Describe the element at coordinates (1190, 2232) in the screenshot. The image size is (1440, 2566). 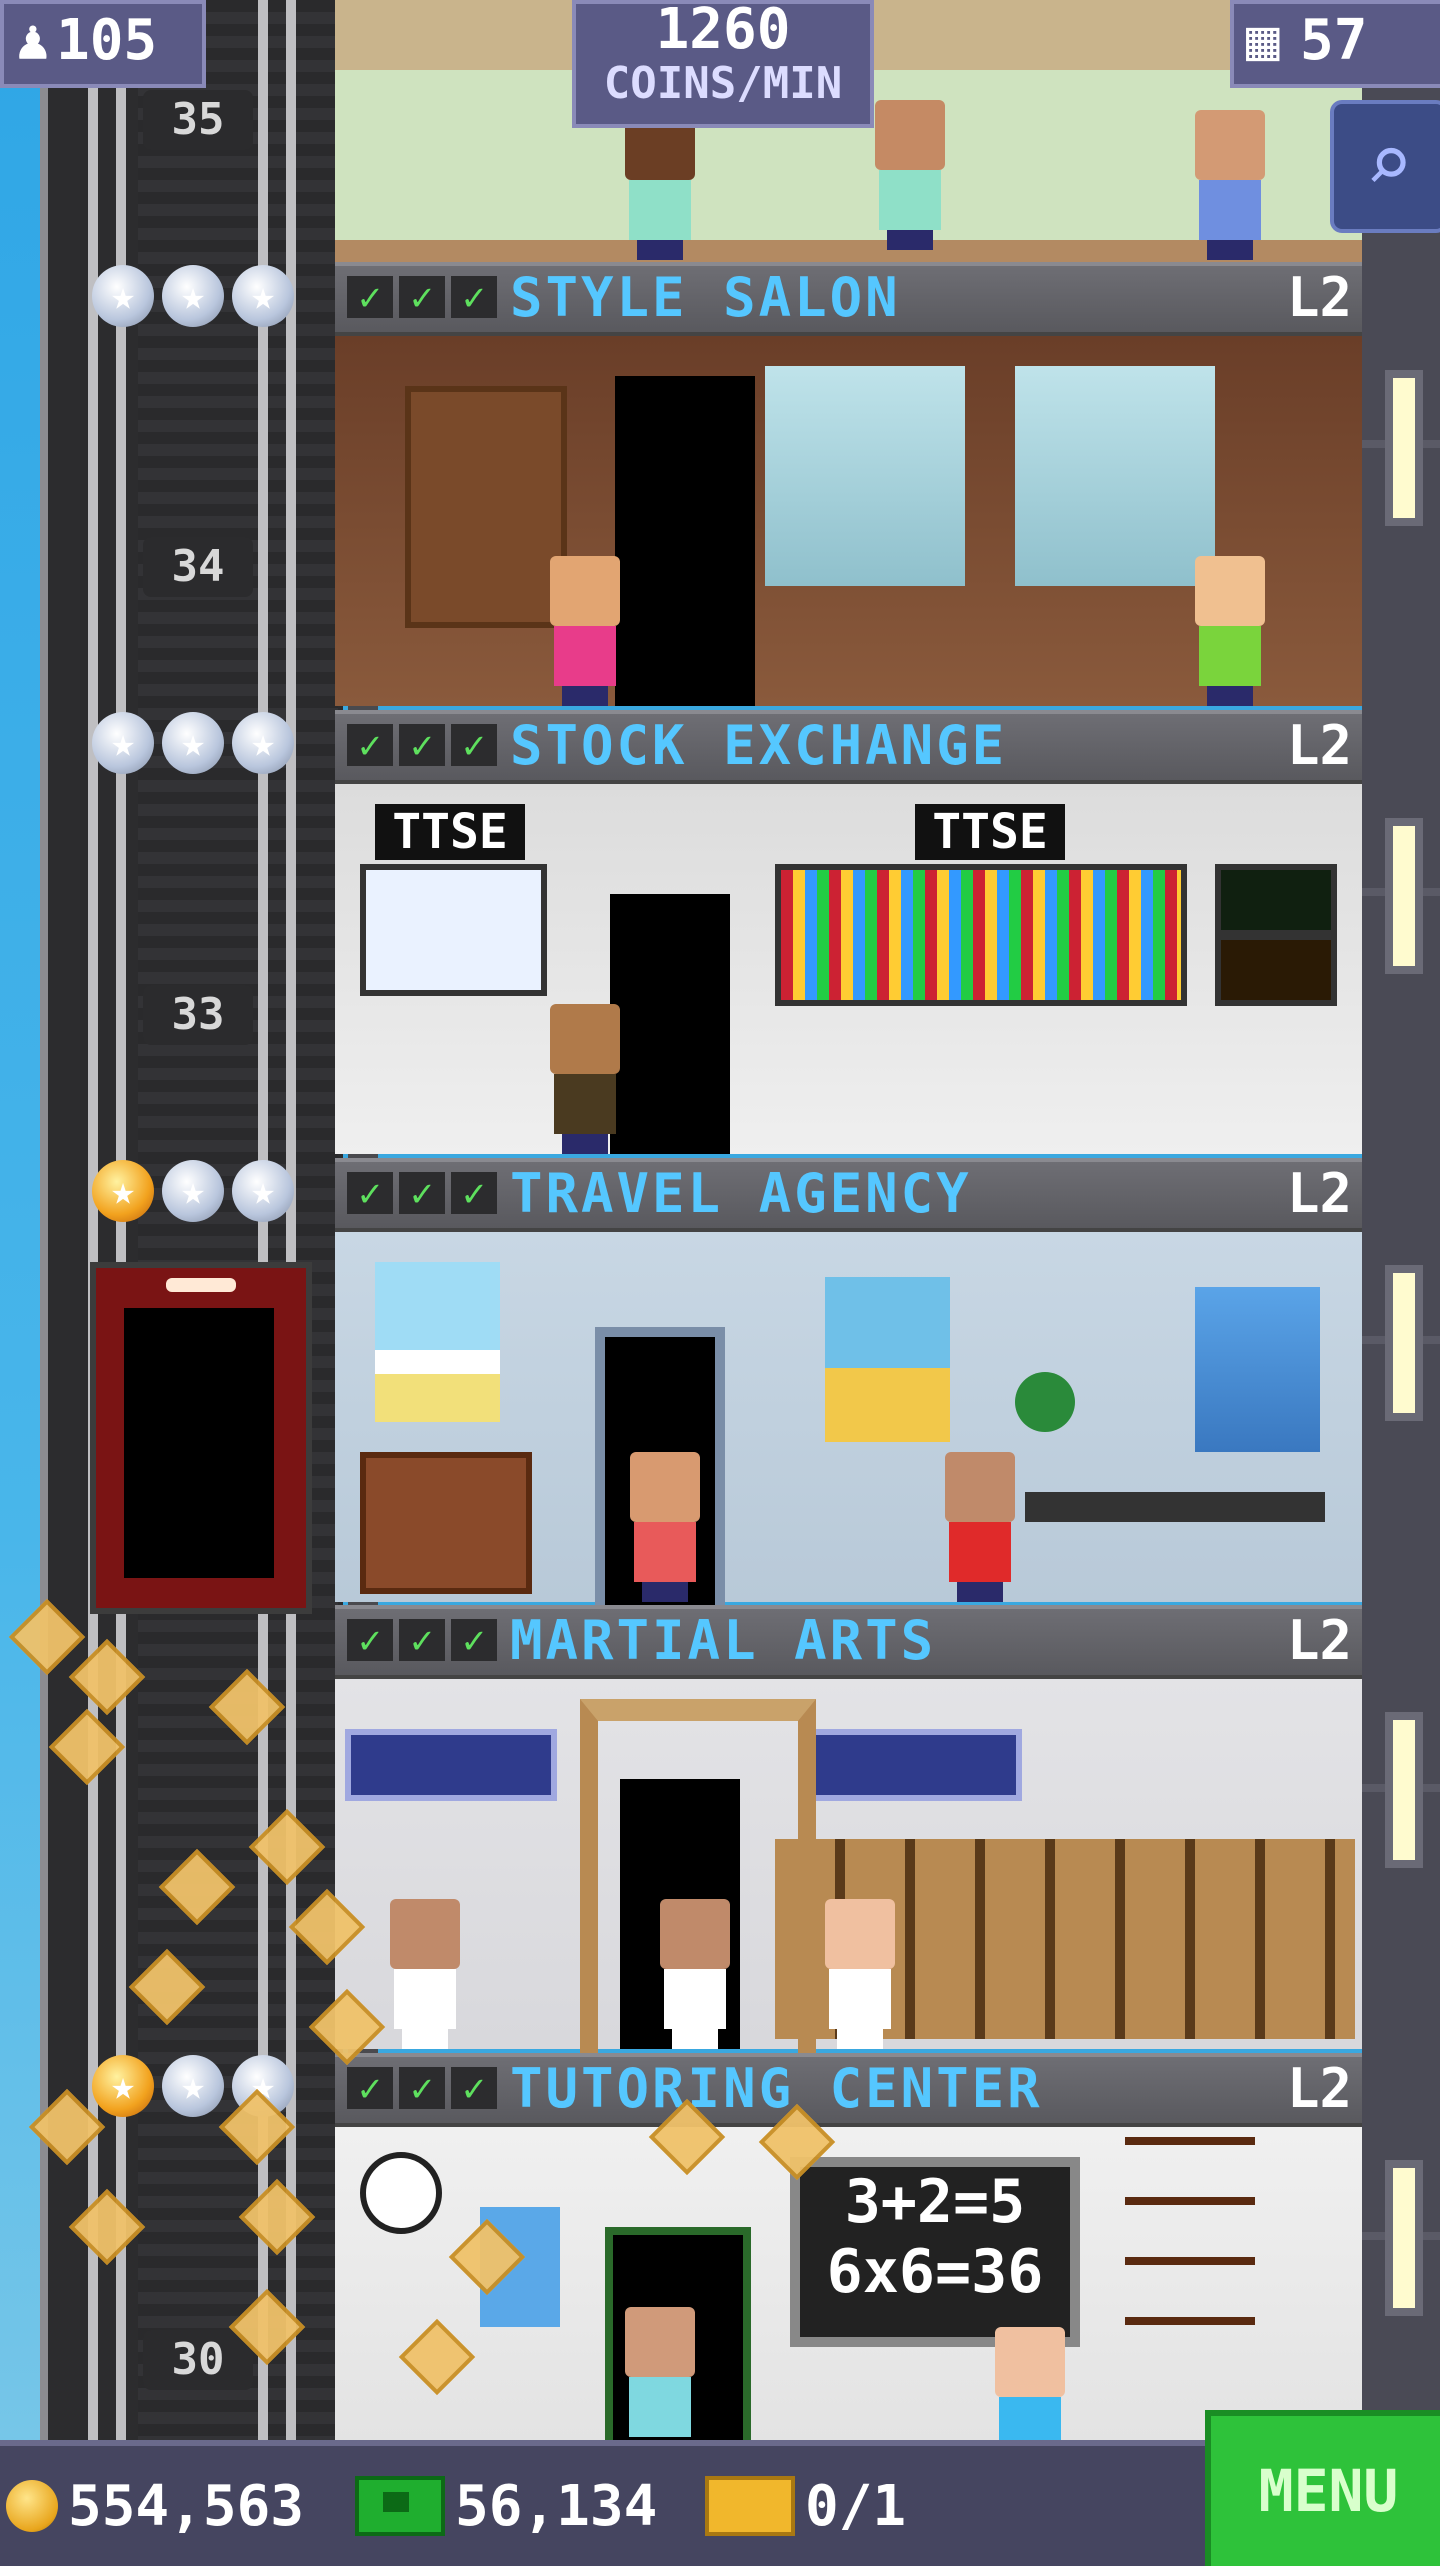
I see `bookshelf` at that location.